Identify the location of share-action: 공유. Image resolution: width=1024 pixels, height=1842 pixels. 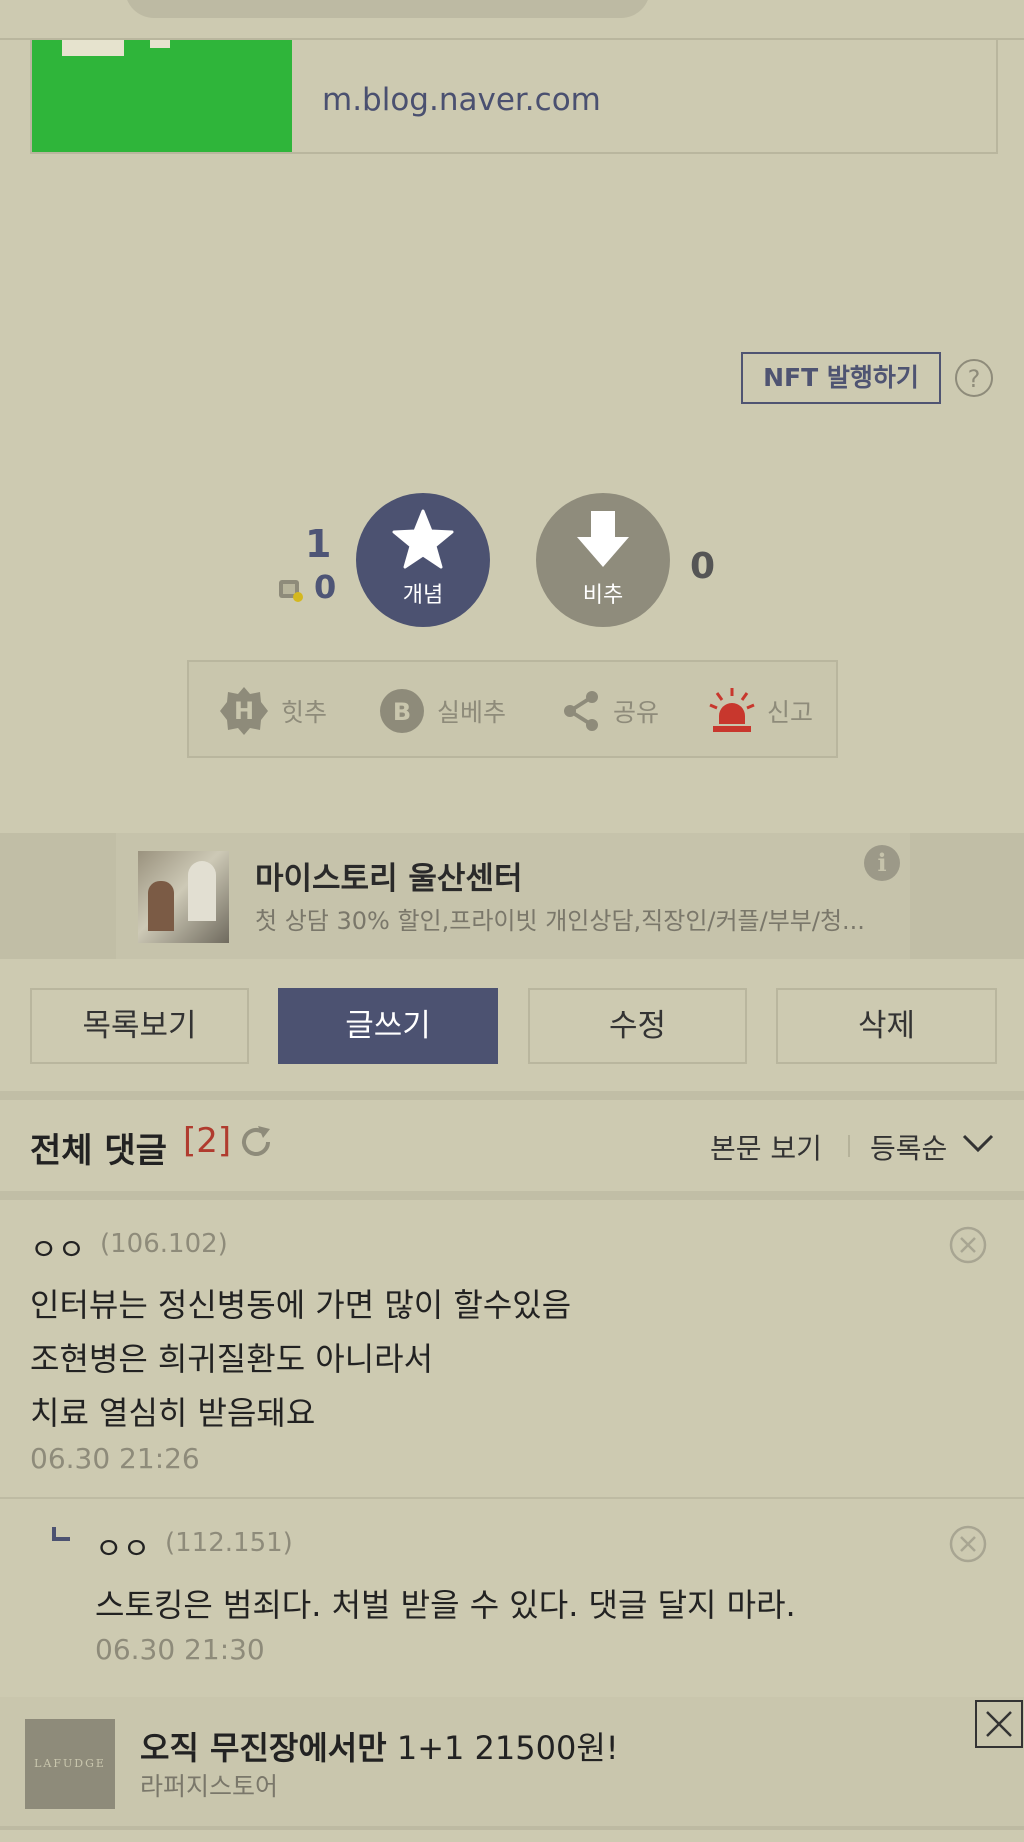
(610, 711).